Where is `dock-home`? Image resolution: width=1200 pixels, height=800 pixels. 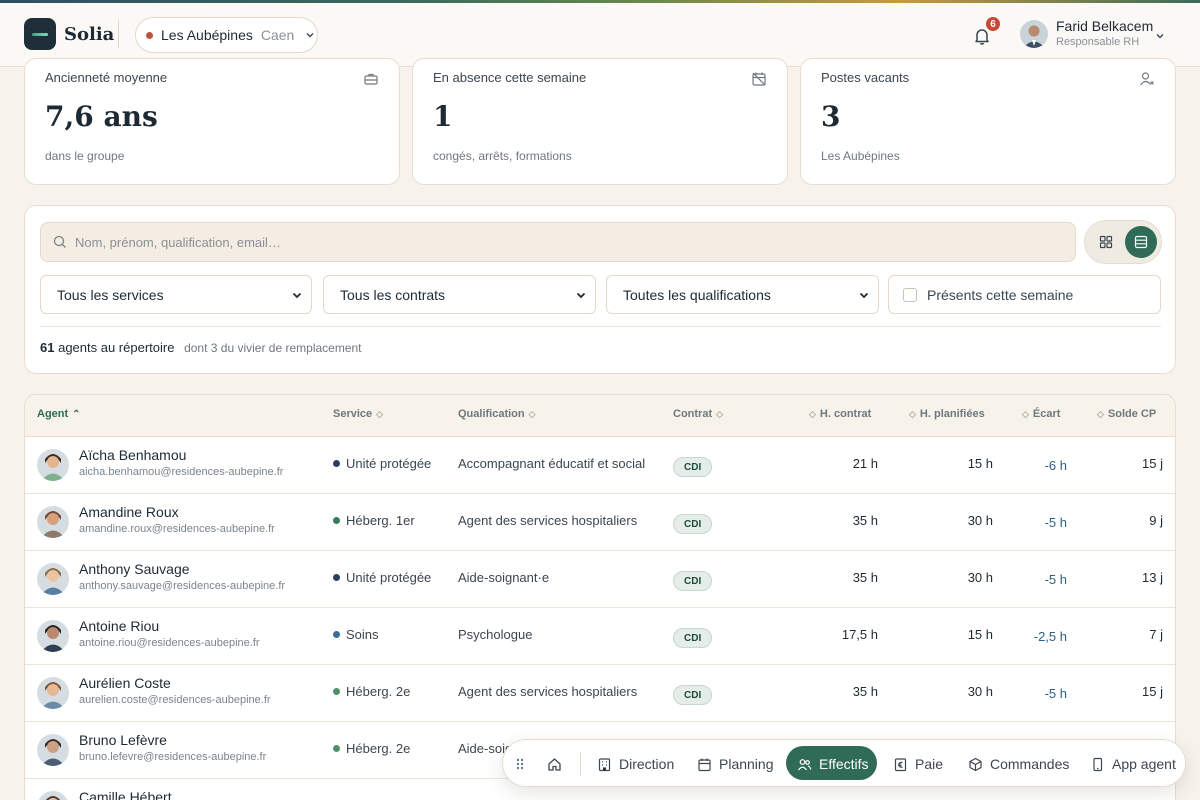
dock-home is located at coordinates (558, 764).